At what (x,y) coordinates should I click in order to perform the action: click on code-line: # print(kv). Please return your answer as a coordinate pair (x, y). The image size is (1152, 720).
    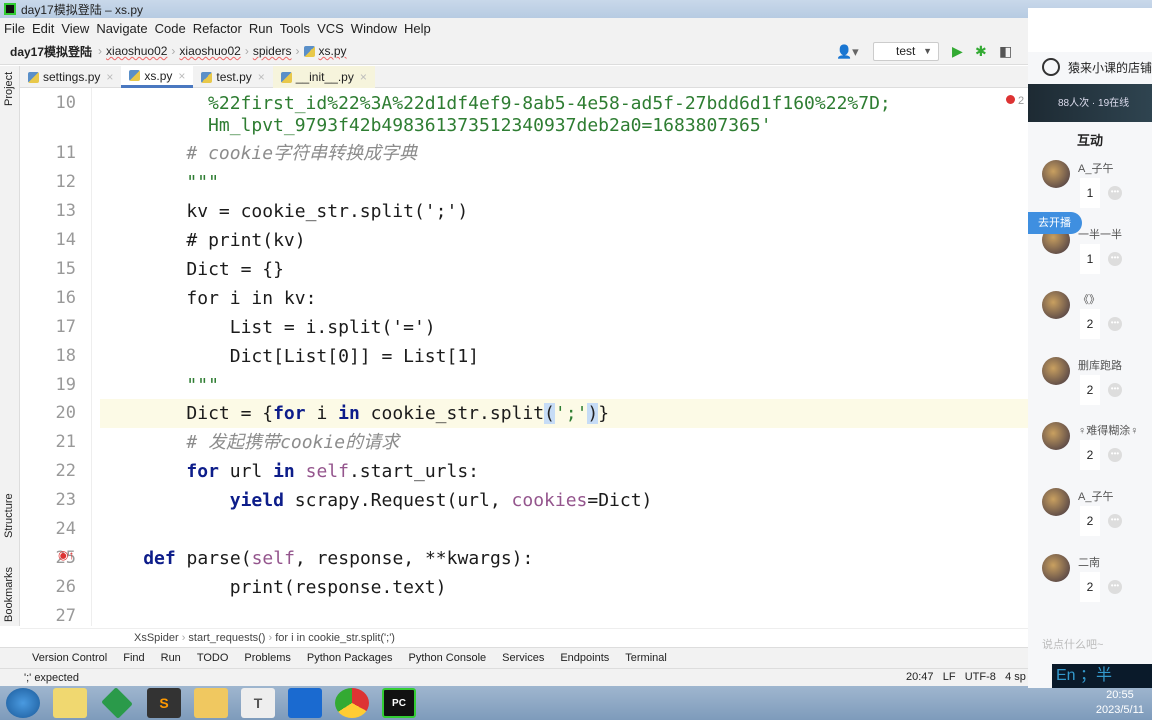
    Looking at the image, I should click on (564, 240).